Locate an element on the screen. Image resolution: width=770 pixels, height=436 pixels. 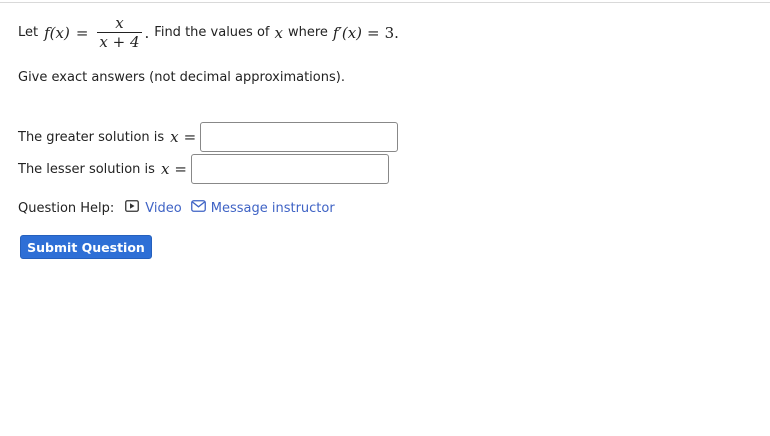
greater-solution-label: The greater solution is is located at coordinates (91, 137).